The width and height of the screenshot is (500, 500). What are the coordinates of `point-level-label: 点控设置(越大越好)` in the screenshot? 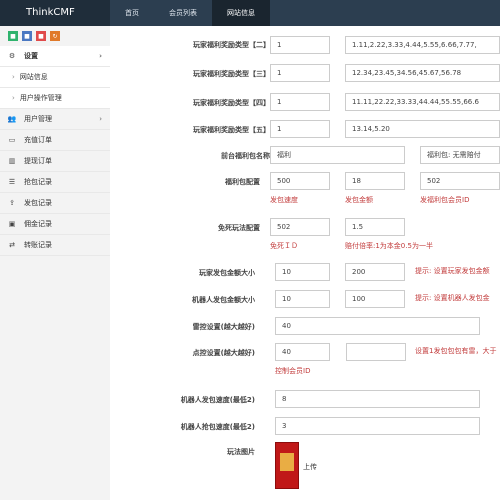 It's located at (223, 353).